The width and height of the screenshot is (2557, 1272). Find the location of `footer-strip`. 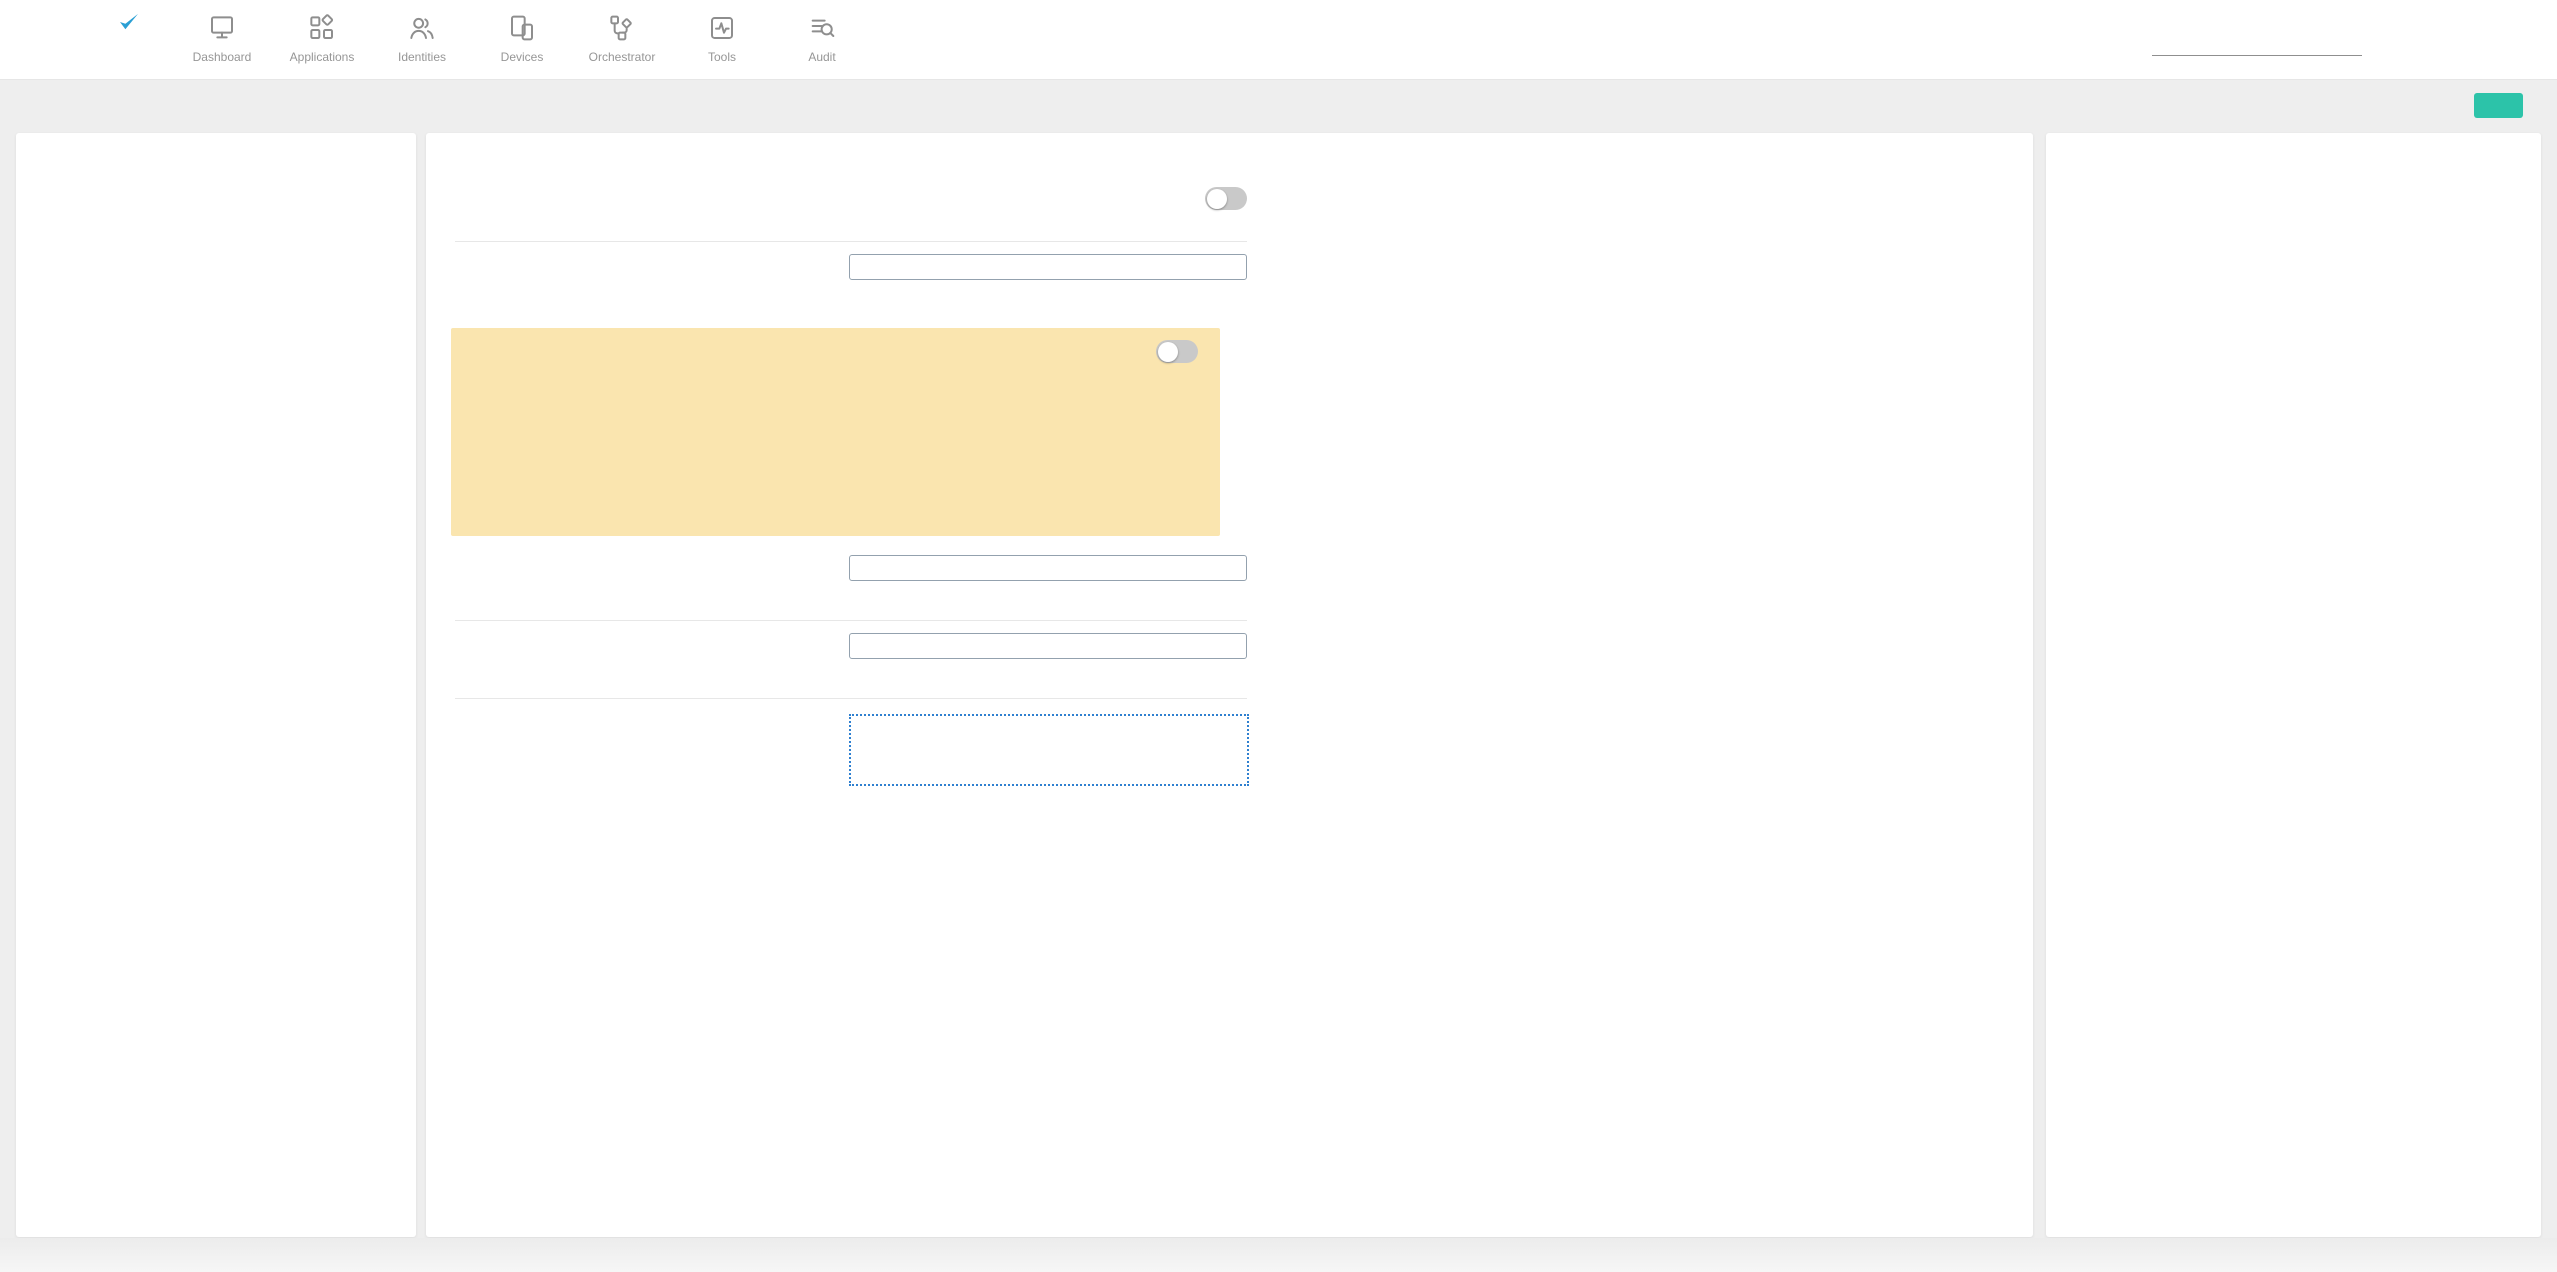

footer-strip is located at coordinates (1278, 1255).